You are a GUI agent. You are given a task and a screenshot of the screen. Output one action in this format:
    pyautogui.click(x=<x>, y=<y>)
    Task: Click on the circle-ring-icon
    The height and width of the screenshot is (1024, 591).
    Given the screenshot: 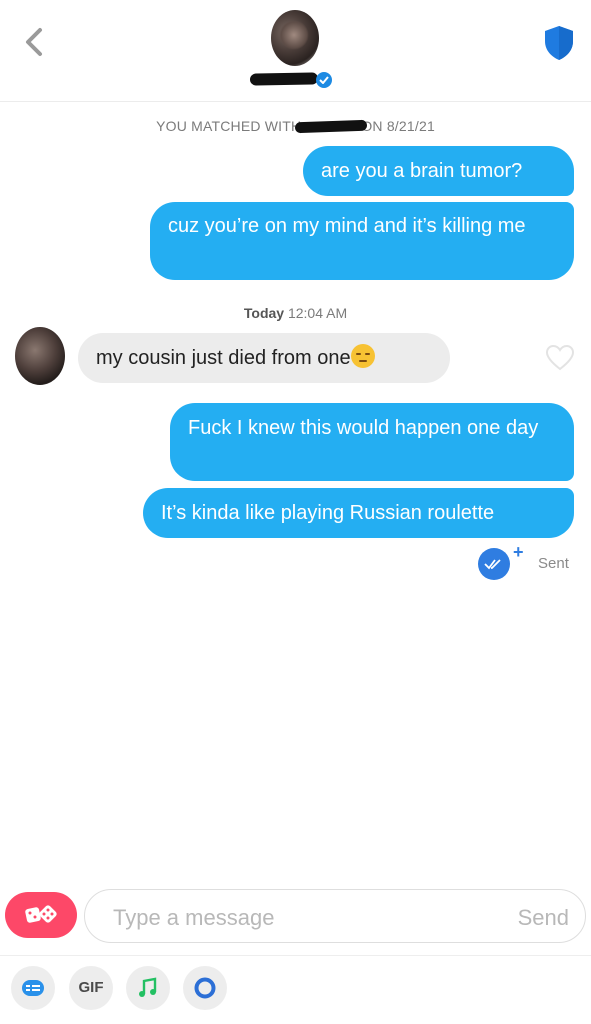 What is the action you would take?
    pyautogui.click(x=205, y=988)
    